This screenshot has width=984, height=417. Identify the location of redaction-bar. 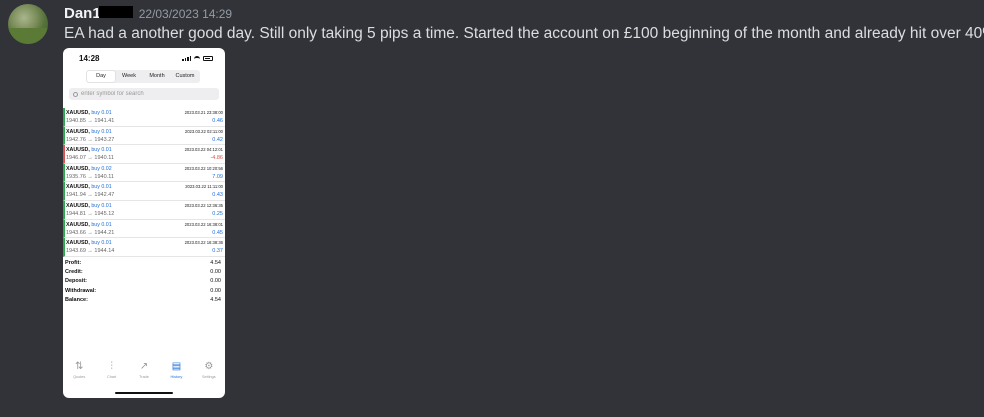
(115, 12).